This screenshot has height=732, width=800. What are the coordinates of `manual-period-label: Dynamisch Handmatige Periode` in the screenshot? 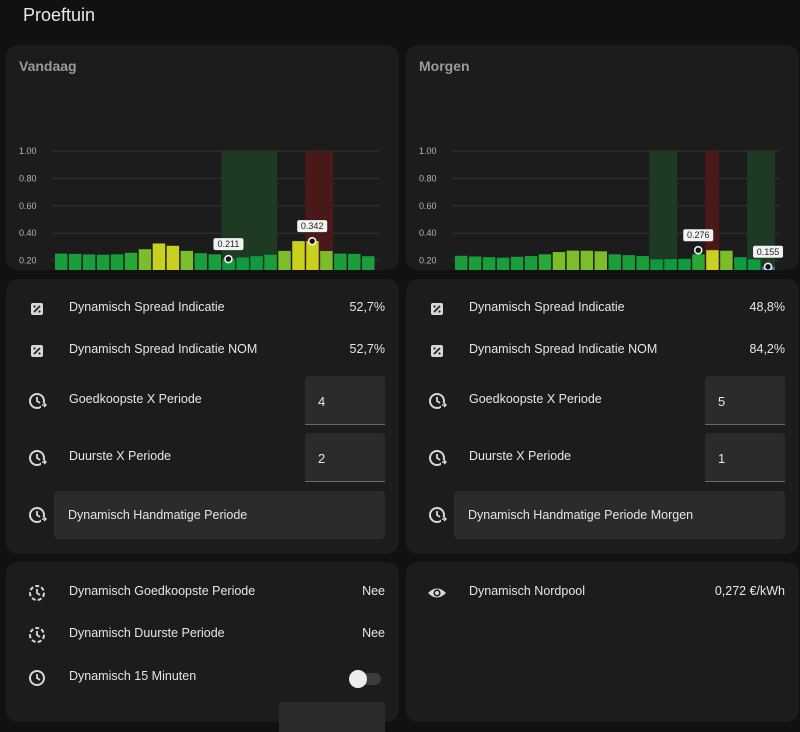 It's located at (158, 515).